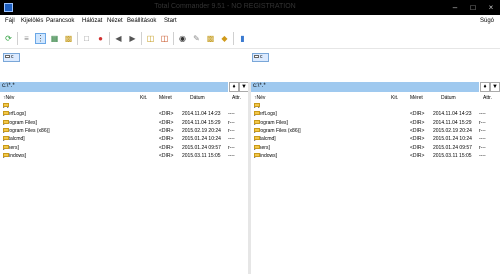 The height and width of the screenshot is (274, 500). Describe the element at coordinates (86, 38) in the screenshot. I see `invert-selection-icon: □` at that location.